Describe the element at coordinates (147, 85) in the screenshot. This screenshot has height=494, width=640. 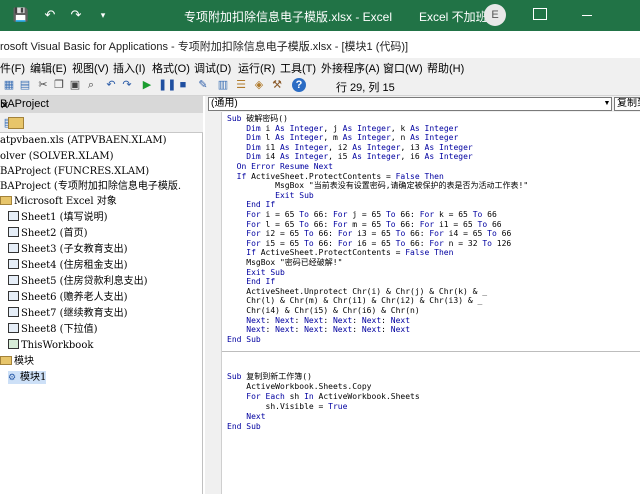
I see `run-icon: ▶` at that location.